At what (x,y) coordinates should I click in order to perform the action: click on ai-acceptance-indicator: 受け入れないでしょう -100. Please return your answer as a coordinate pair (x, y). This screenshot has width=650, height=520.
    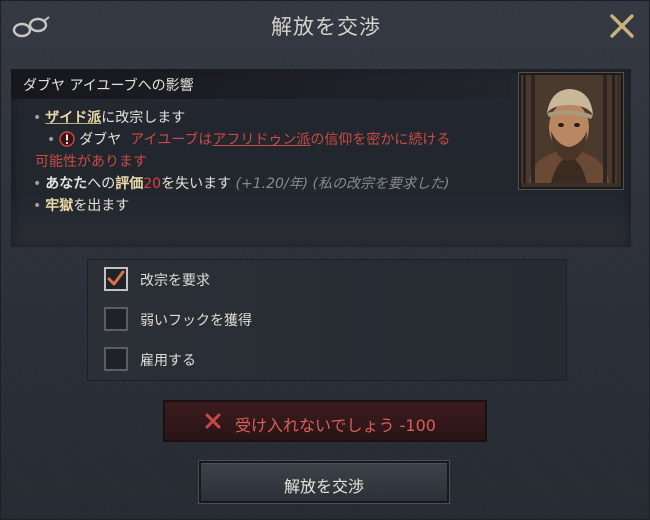
    Looking at the image, I should click on (325, 421).